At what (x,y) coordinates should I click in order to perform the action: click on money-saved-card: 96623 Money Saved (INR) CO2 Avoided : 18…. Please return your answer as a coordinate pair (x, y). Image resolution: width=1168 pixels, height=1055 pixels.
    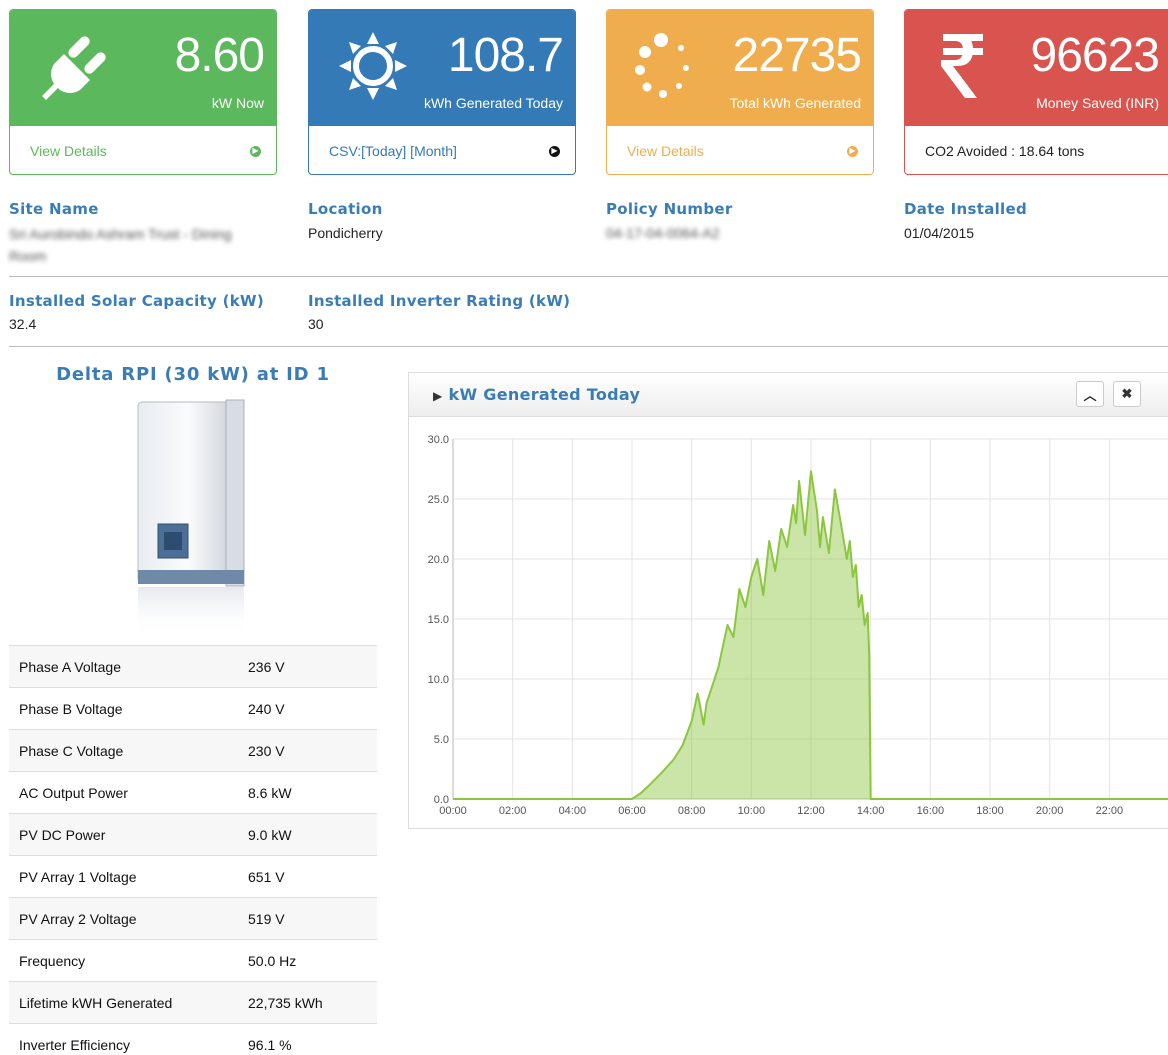
    Looking at the image, I should click on (1036, 92).